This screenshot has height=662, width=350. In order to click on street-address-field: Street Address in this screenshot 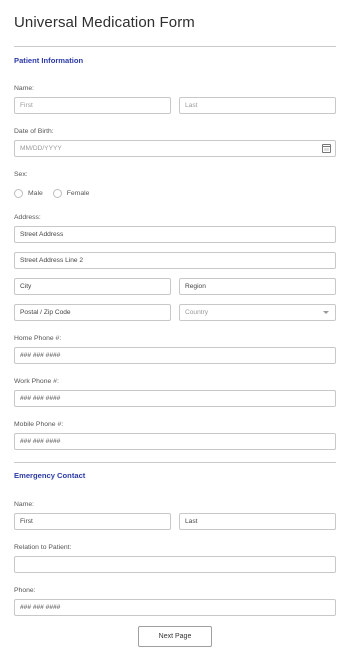, I will do `click(175, 234)`.